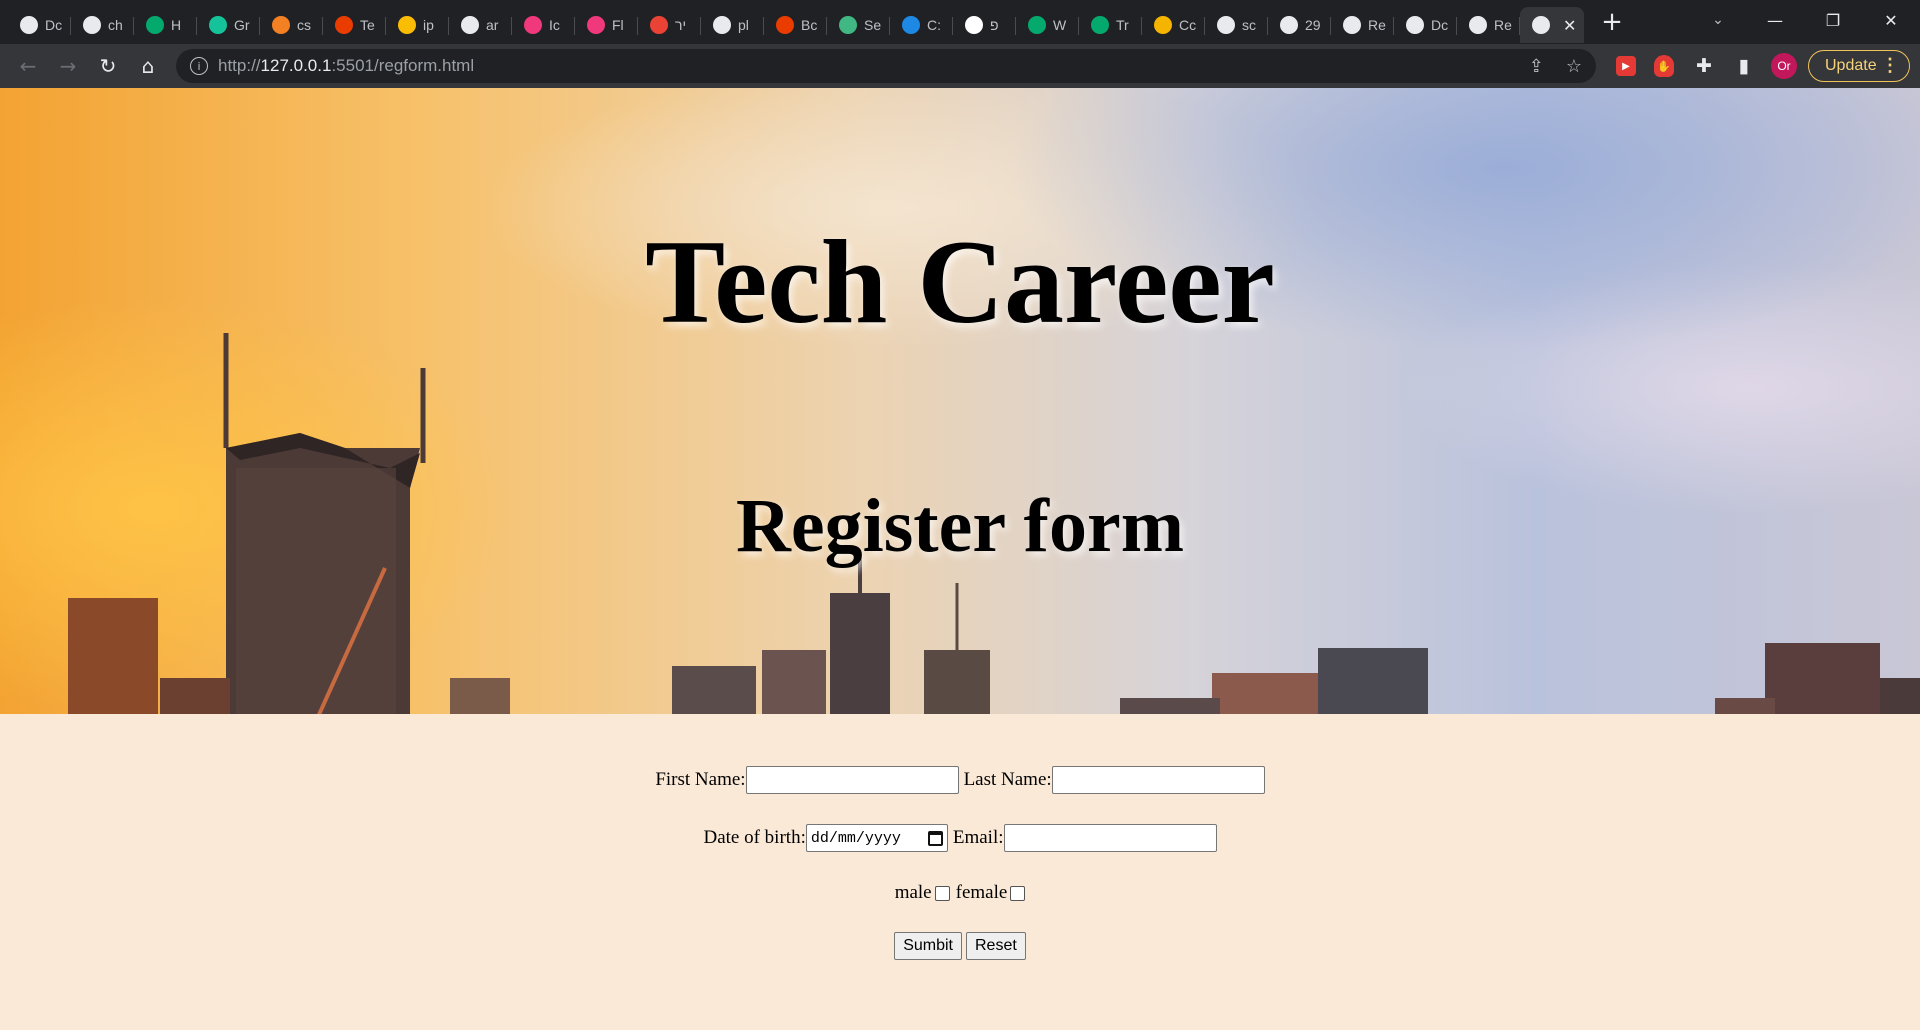  I want to click on edge-icon, so click(911, 25).